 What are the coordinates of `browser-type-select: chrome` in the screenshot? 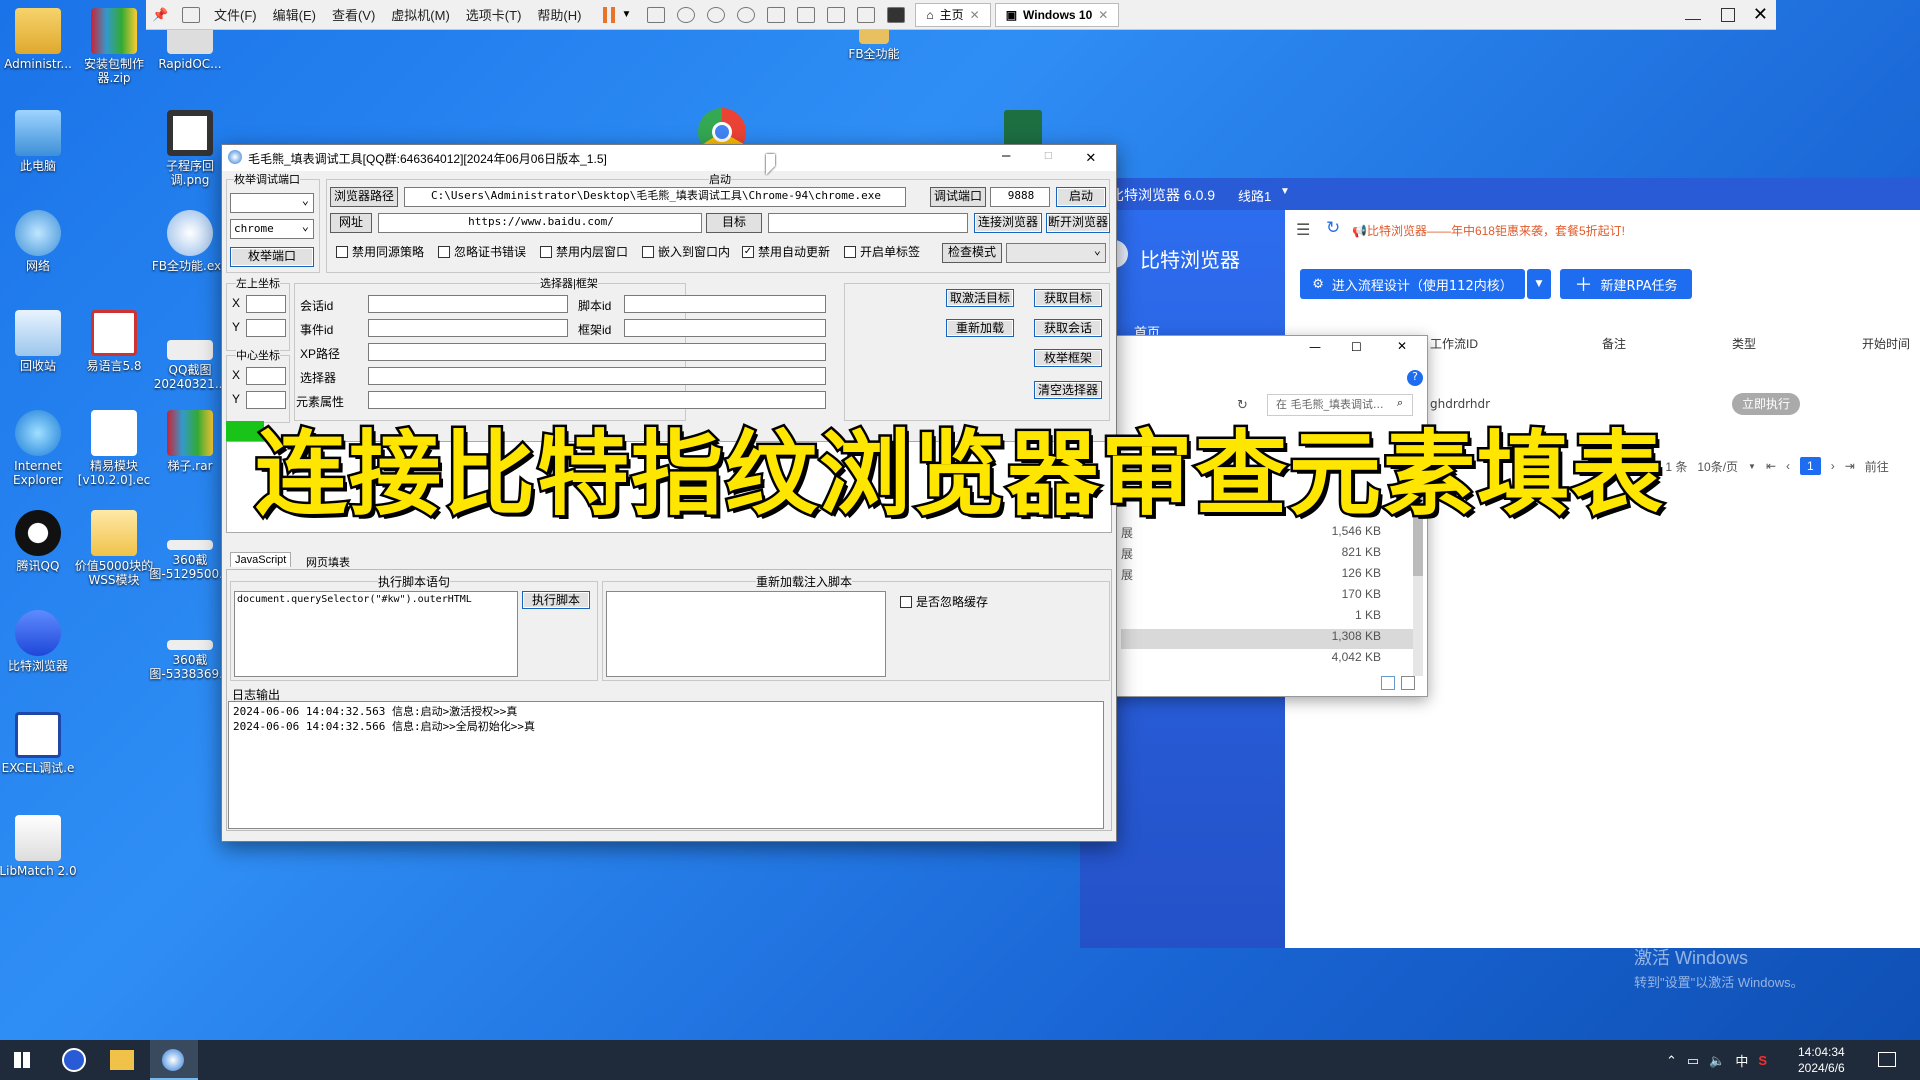 It's located at (272, 228).